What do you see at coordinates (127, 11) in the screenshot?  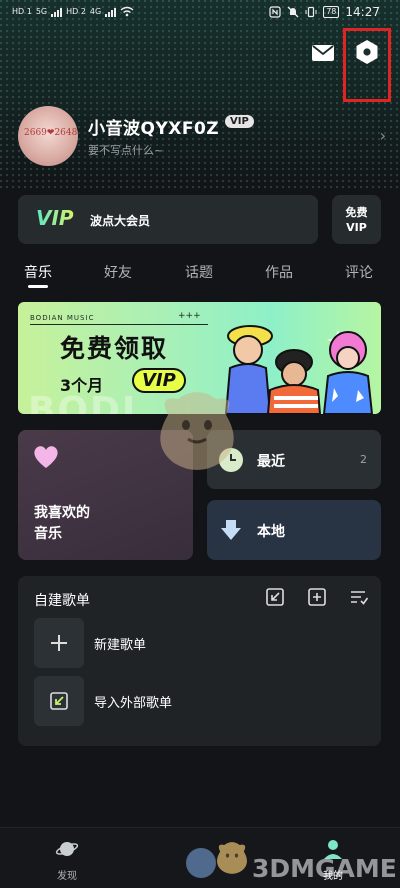 I see `wifi-icon` at bounding box center [127, 11].